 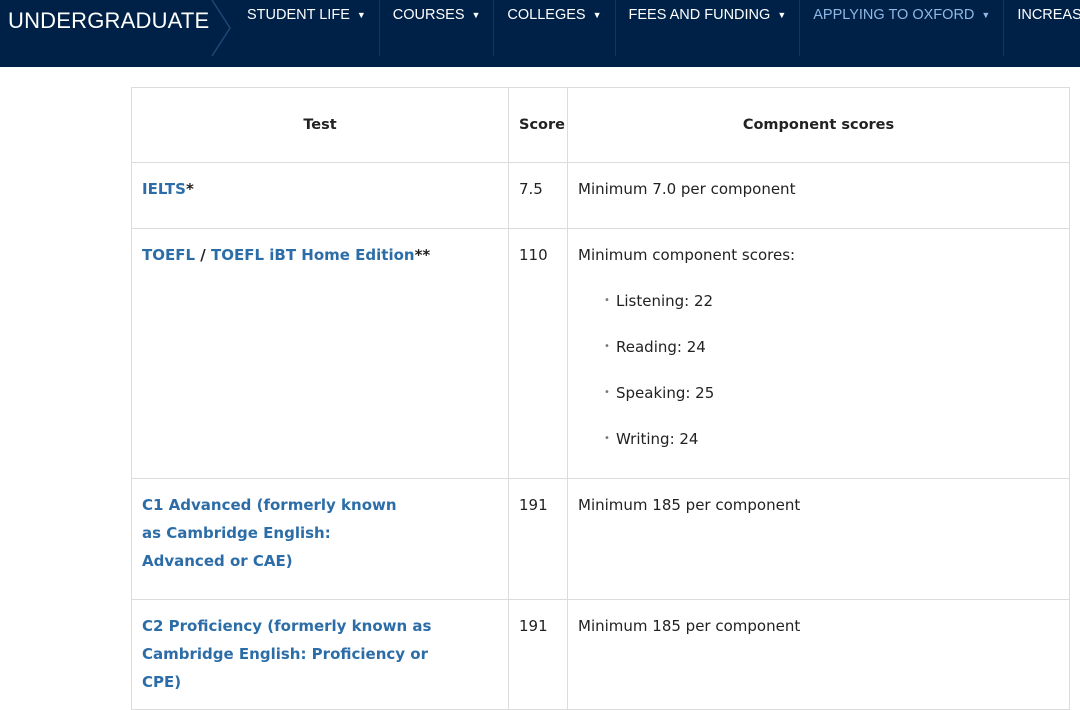 I want to click on site-section-title: UNDERGRADUATE, so click(x=108, y=21).